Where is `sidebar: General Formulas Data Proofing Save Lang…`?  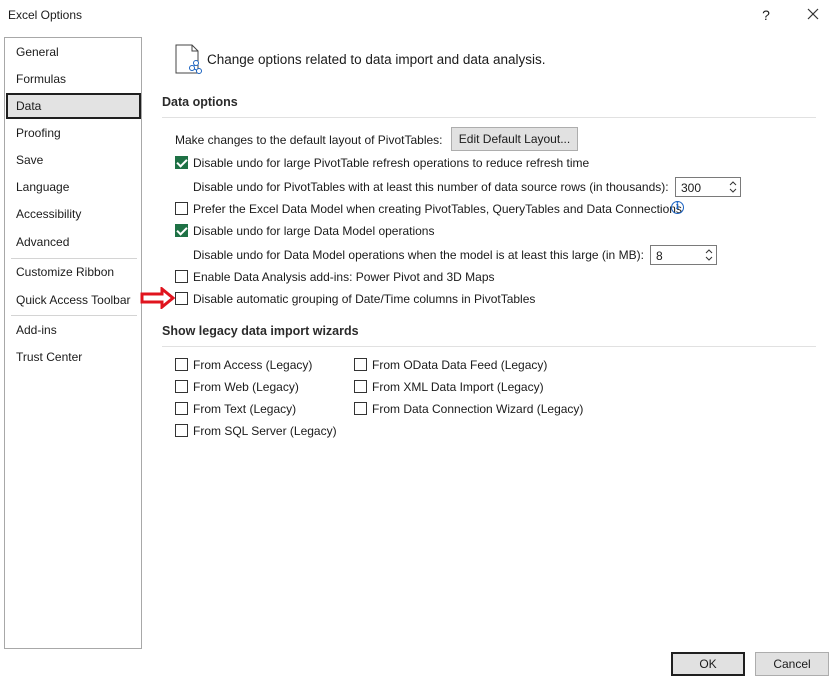 sidebar: General Formulas Data Proofing Save Lang… is located at coordinates (73, 343).